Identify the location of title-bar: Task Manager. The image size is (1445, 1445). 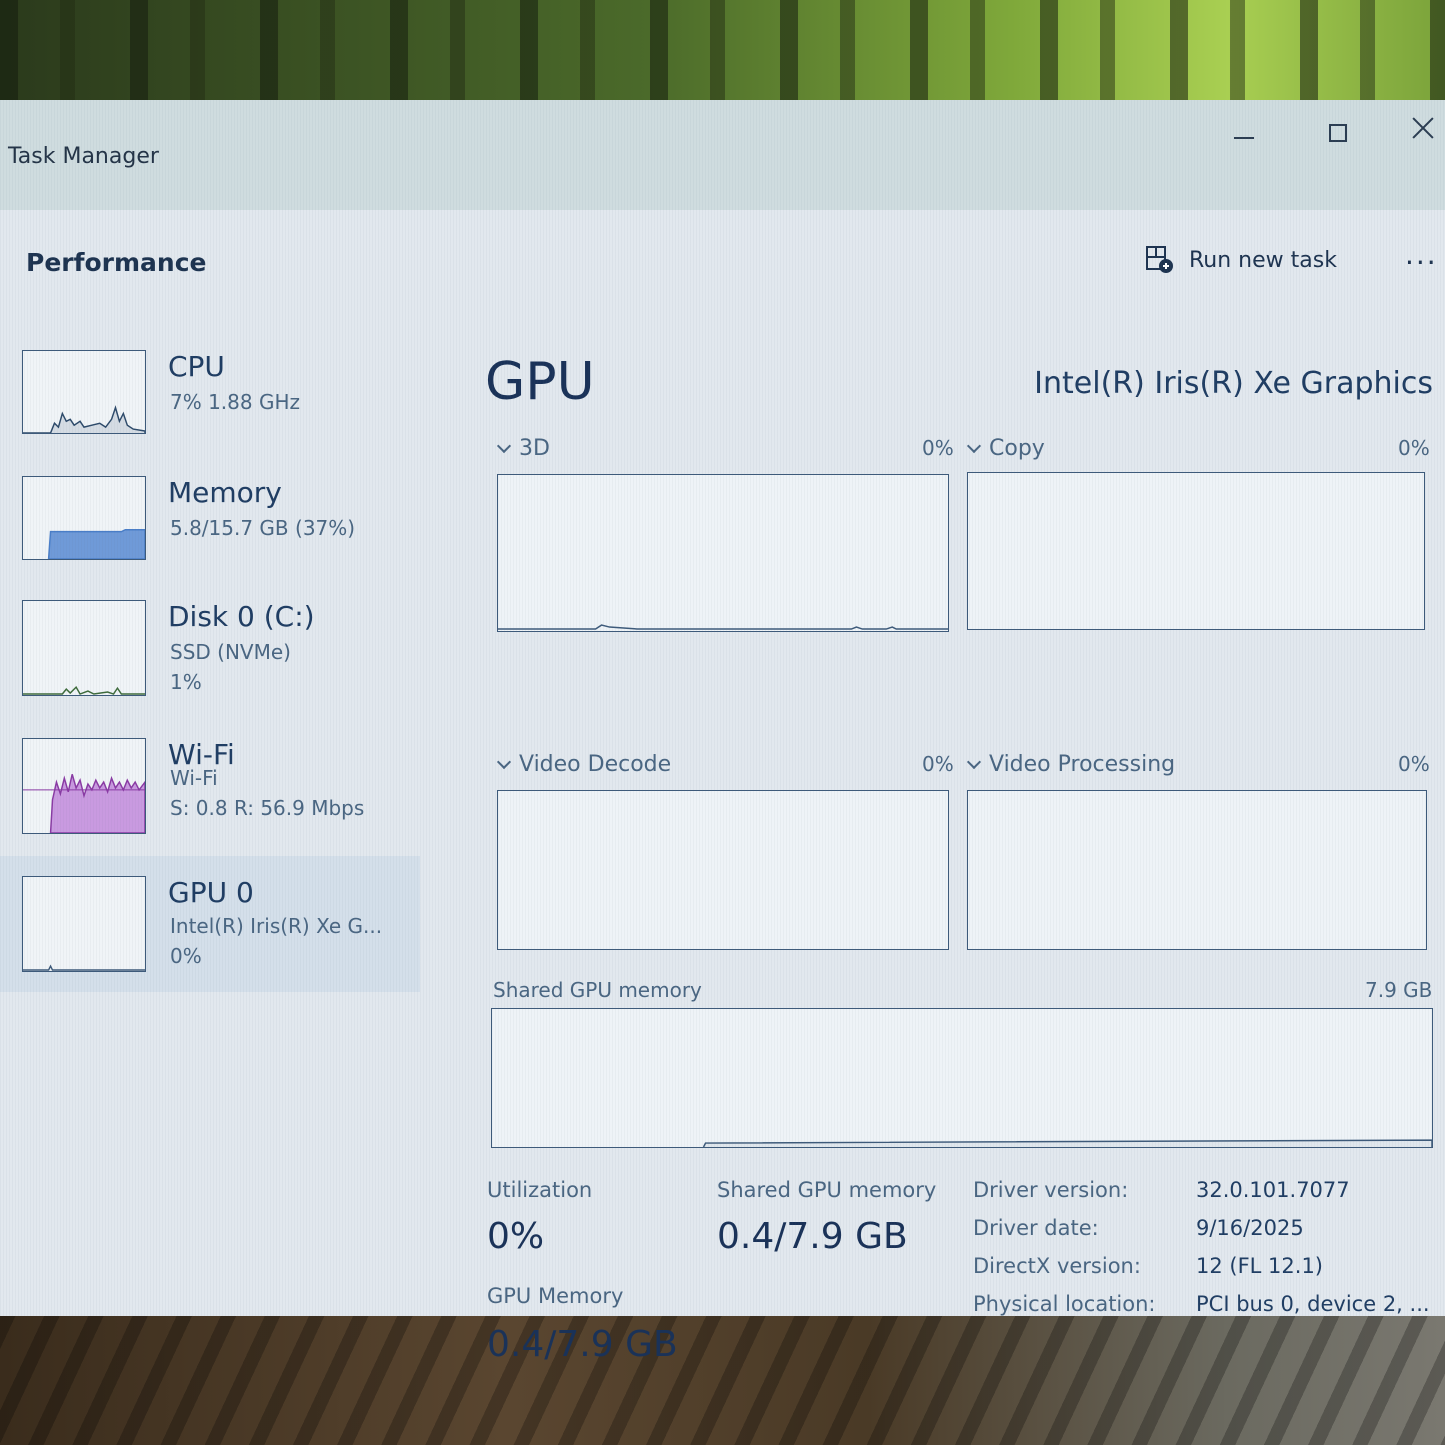
(722, 155).